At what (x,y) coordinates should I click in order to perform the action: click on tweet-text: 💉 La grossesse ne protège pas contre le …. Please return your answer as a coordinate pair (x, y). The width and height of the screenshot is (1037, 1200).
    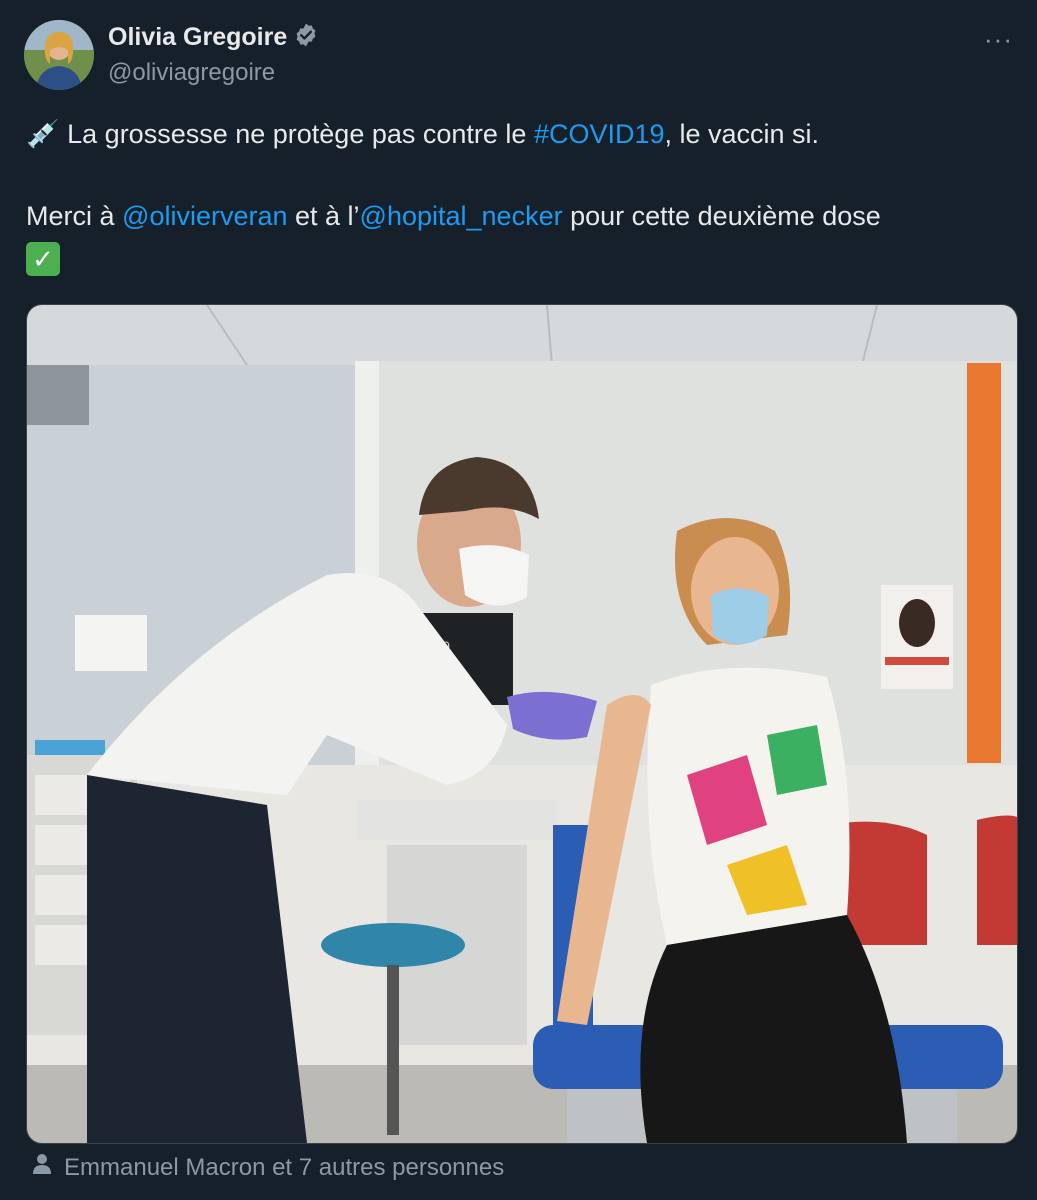
    Looking at the image, I should click on (516, 196).